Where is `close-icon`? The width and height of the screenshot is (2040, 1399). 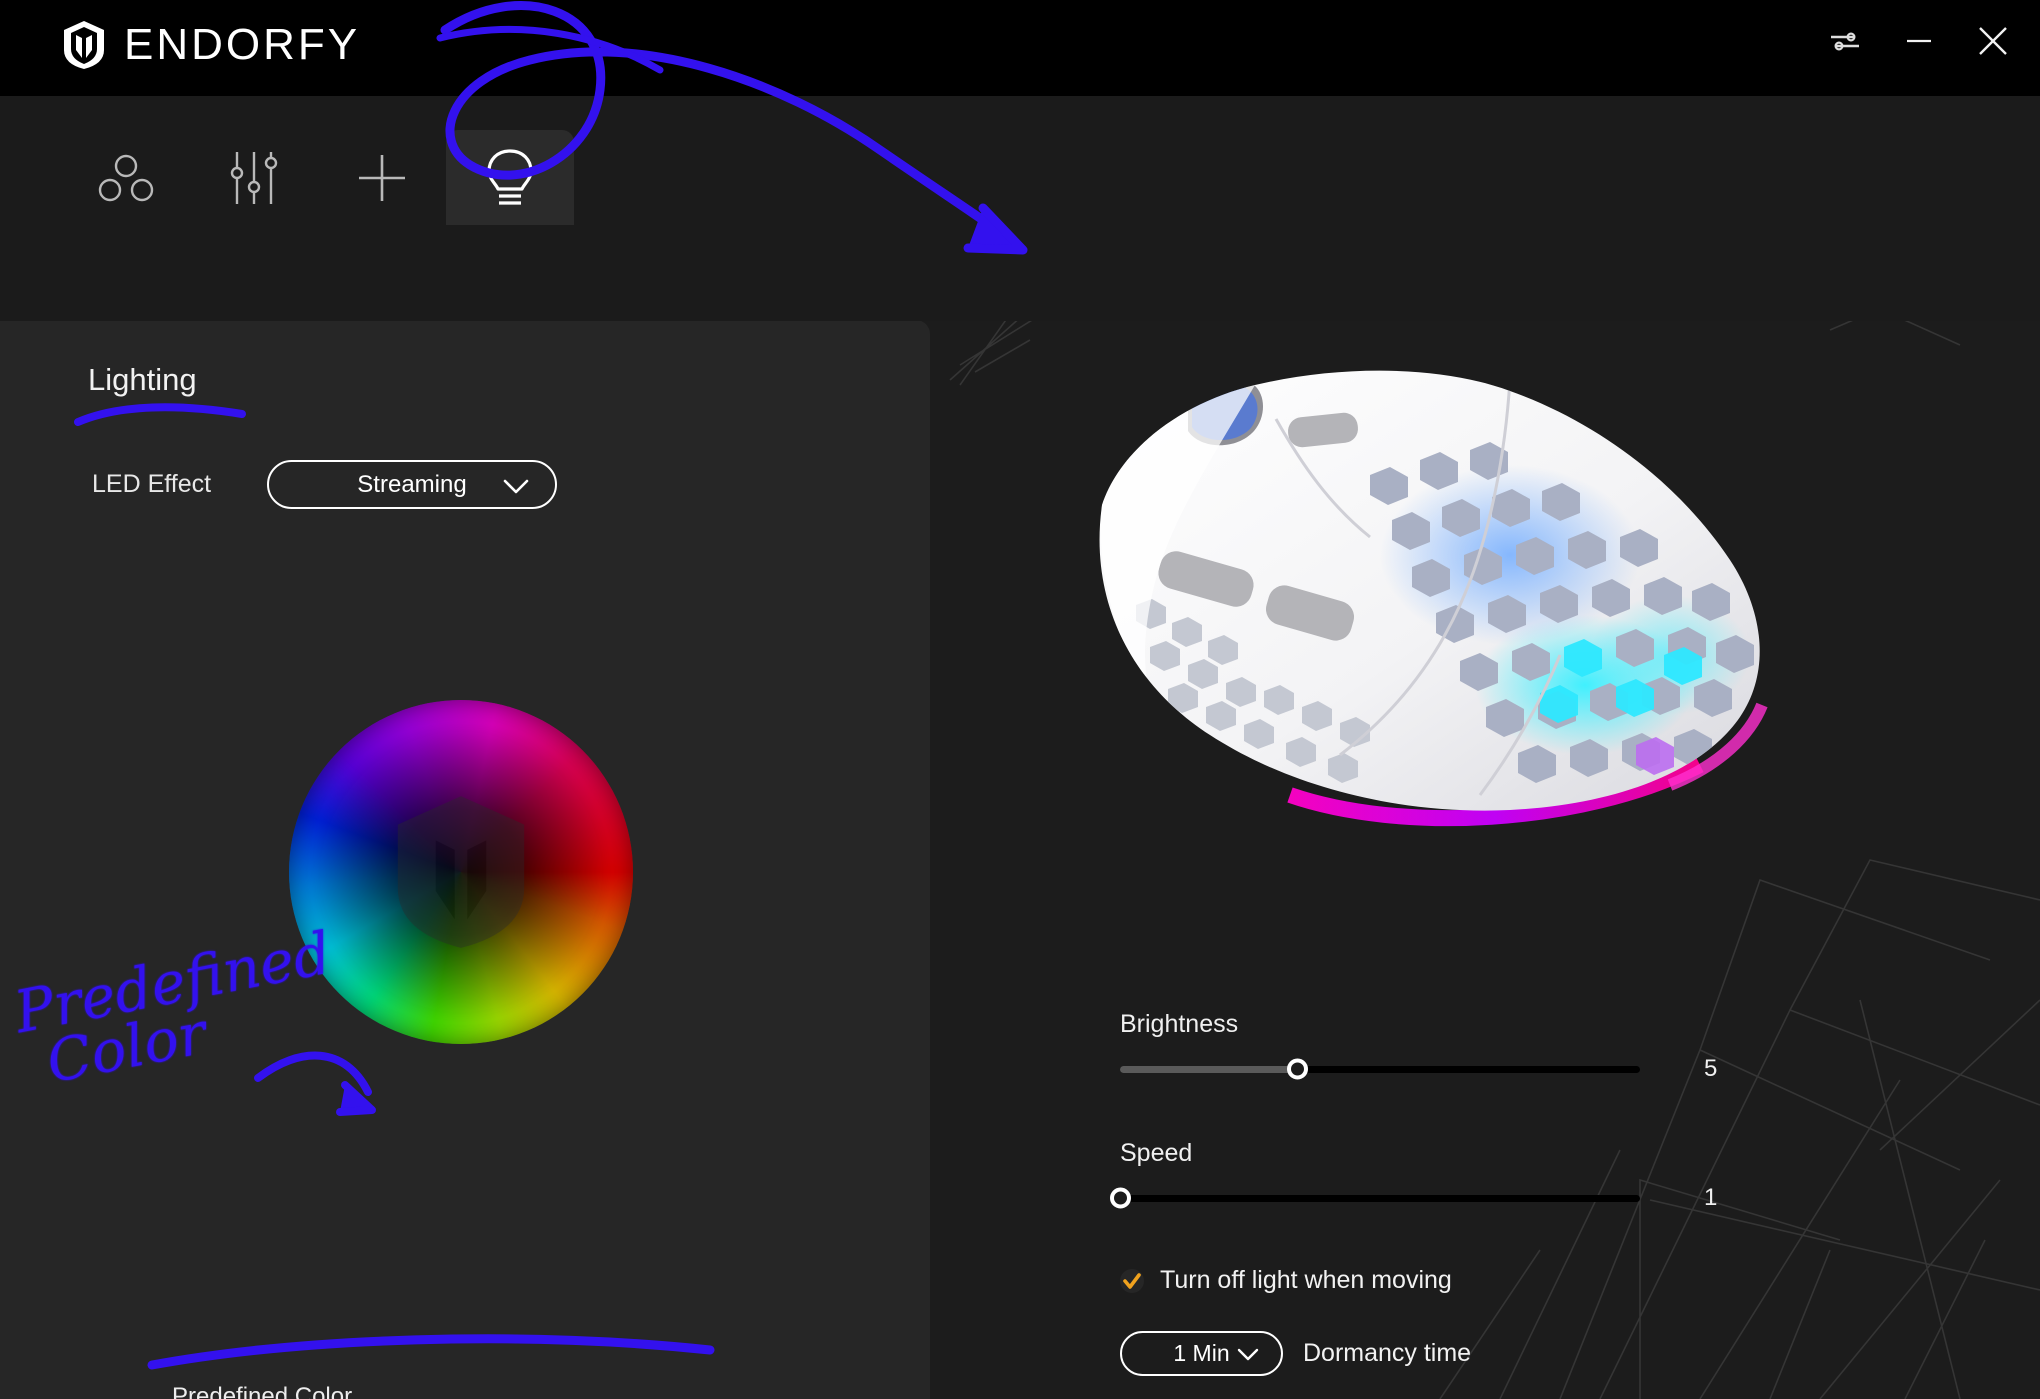
close-icon is located at coordinates (1993, 41).